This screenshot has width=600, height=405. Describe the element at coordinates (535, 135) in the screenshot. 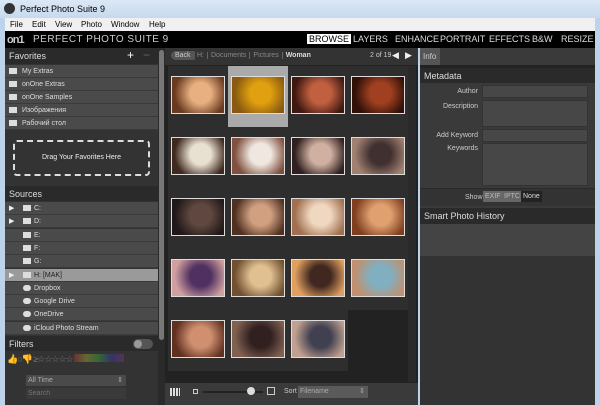

I see `add-keyword-field` at that location.